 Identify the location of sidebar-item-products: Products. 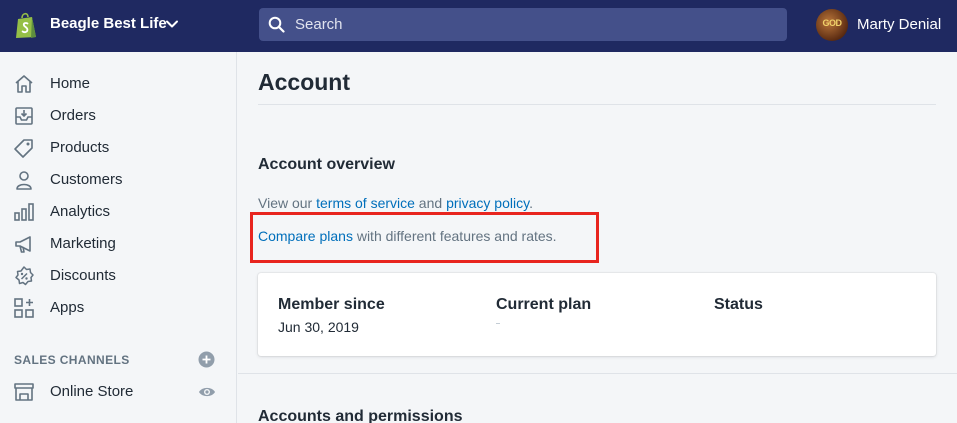
(118, 148).